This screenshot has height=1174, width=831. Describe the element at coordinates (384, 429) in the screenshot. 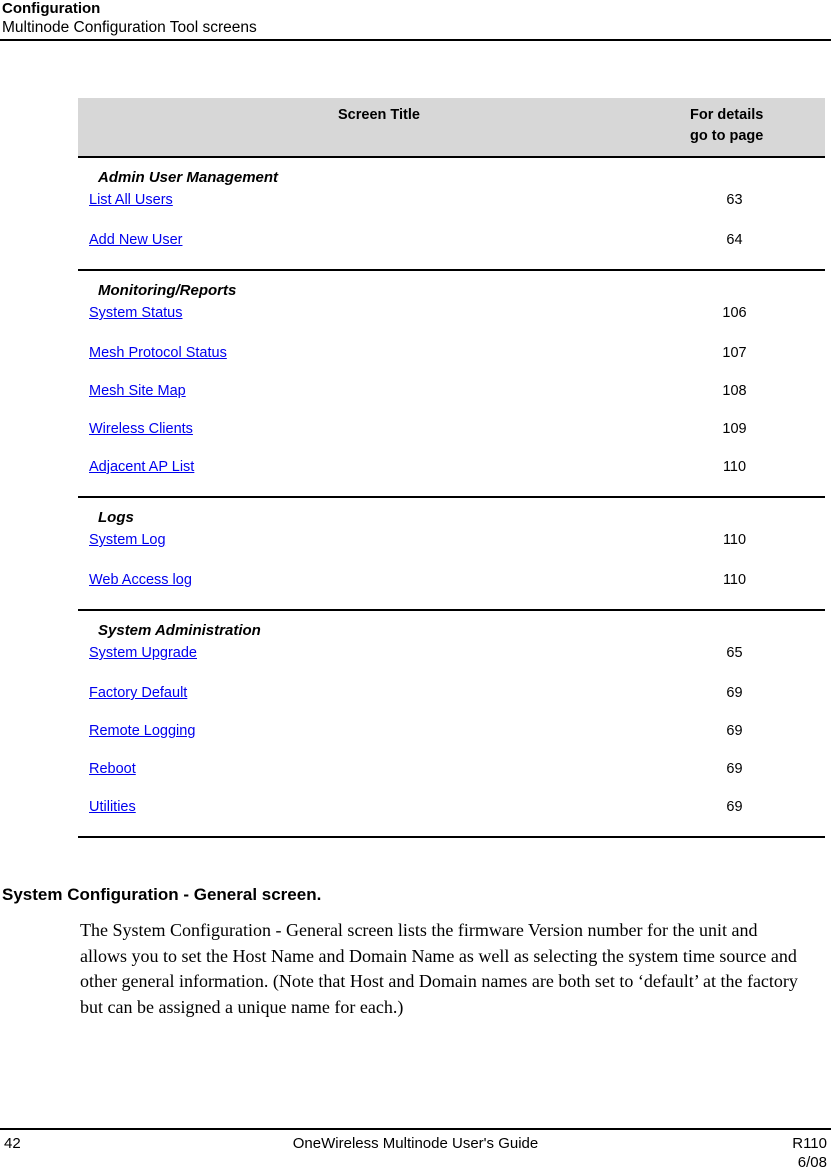

I see `table-cell-screen-title: Wireless Clients` at that location.